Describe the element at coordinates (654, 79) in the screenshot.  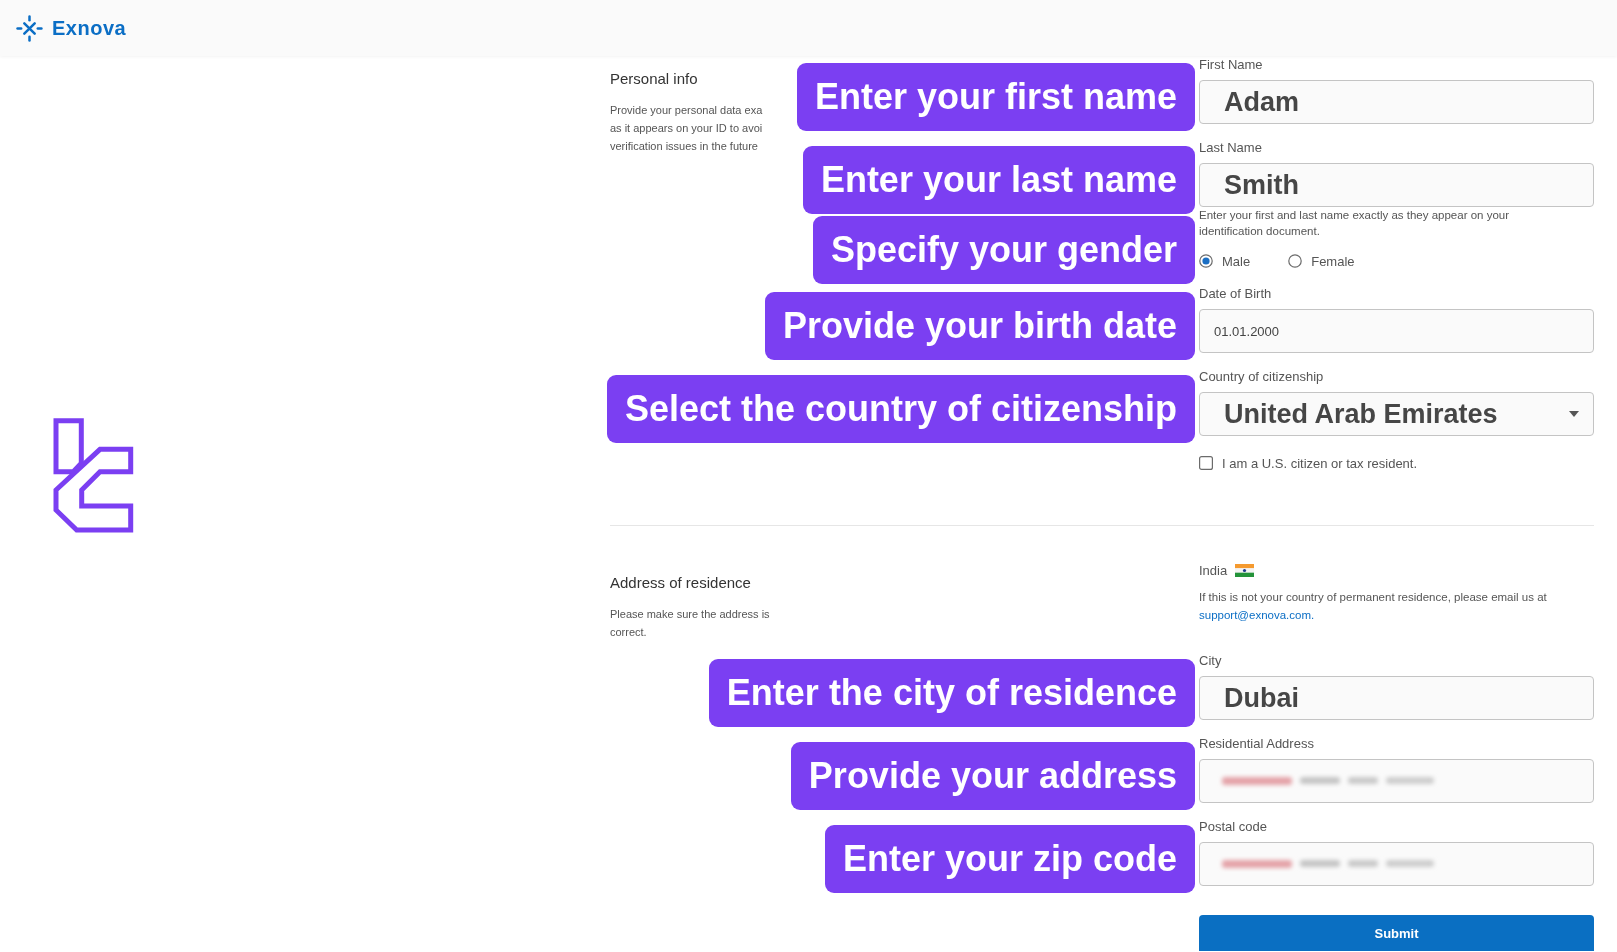
I see `section-title: Personal info` at that location.